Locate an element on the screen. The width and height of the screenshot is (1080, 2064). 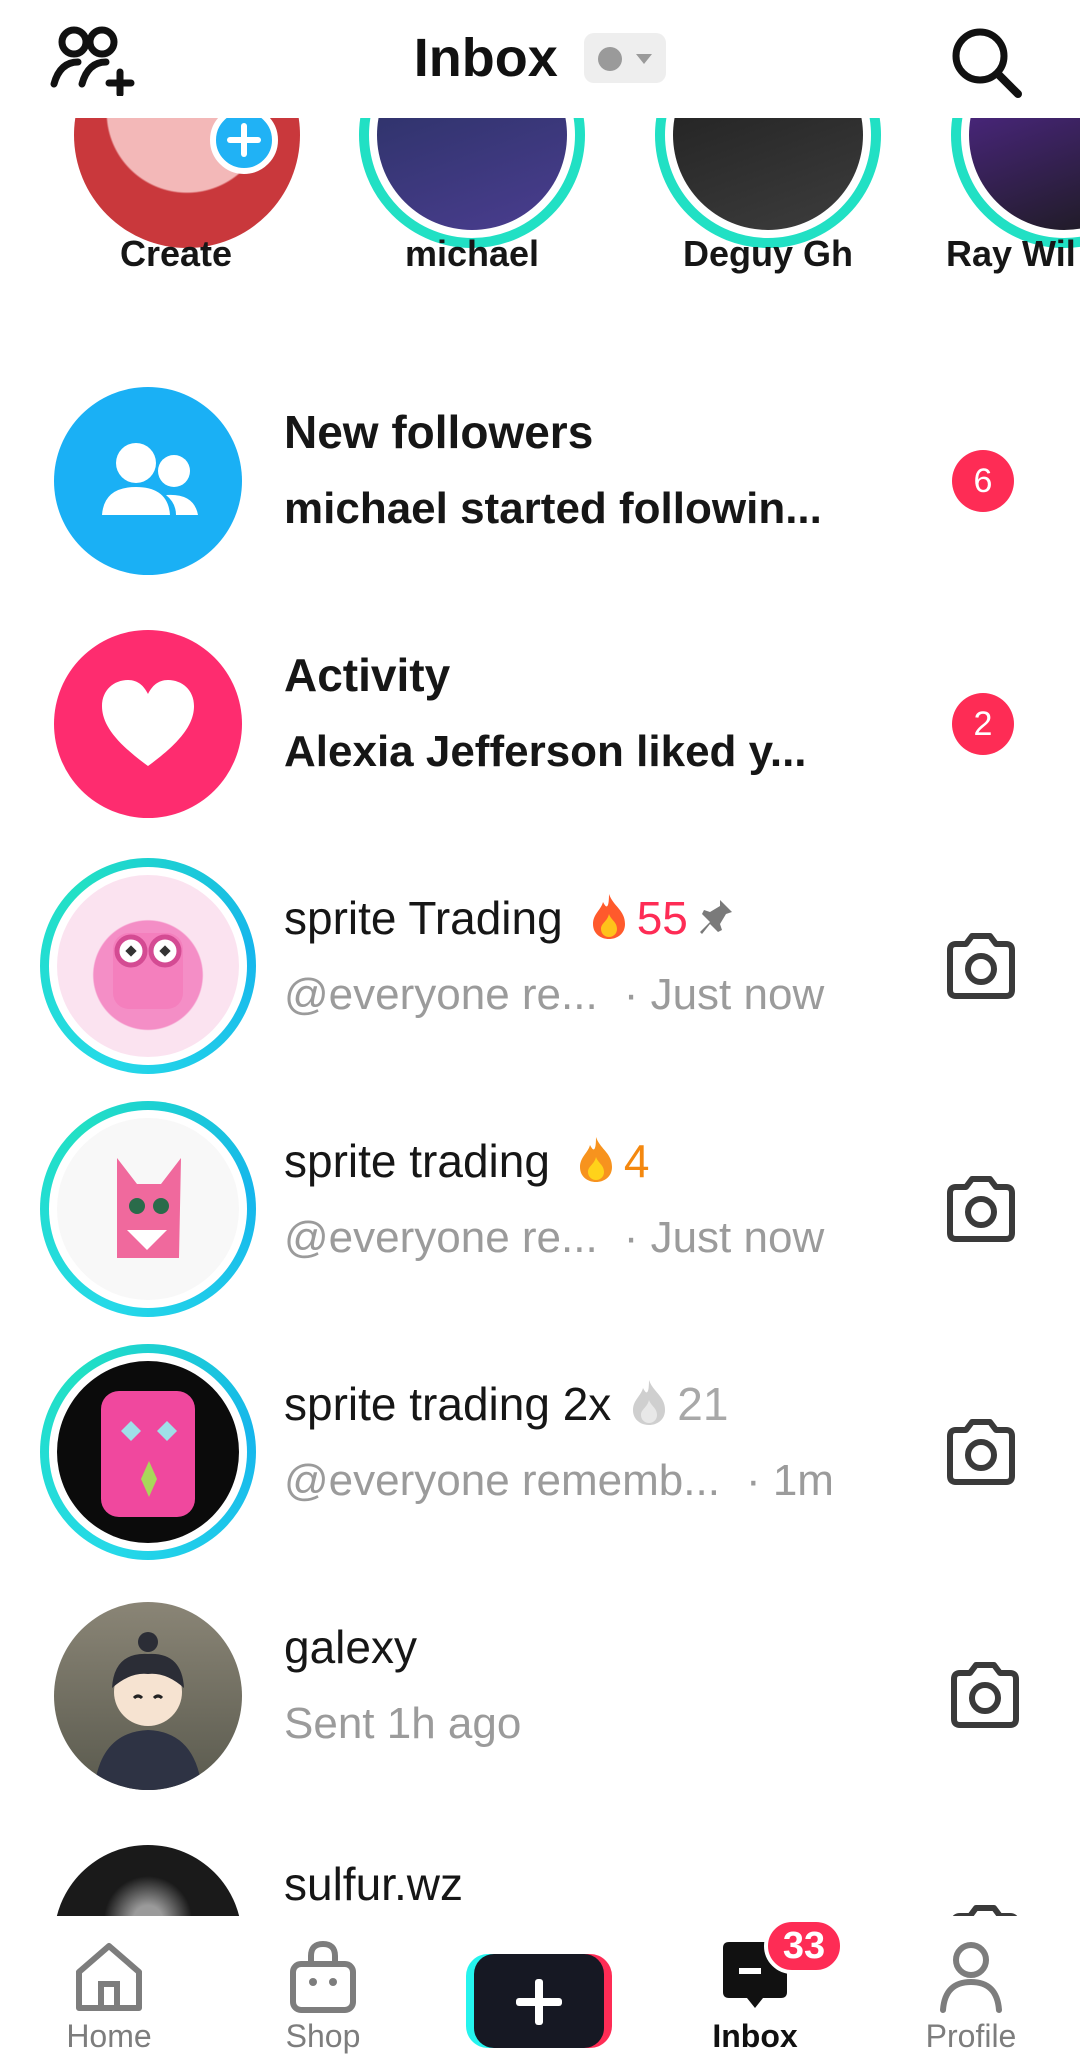
search-button is located at coordinates (986, 62).